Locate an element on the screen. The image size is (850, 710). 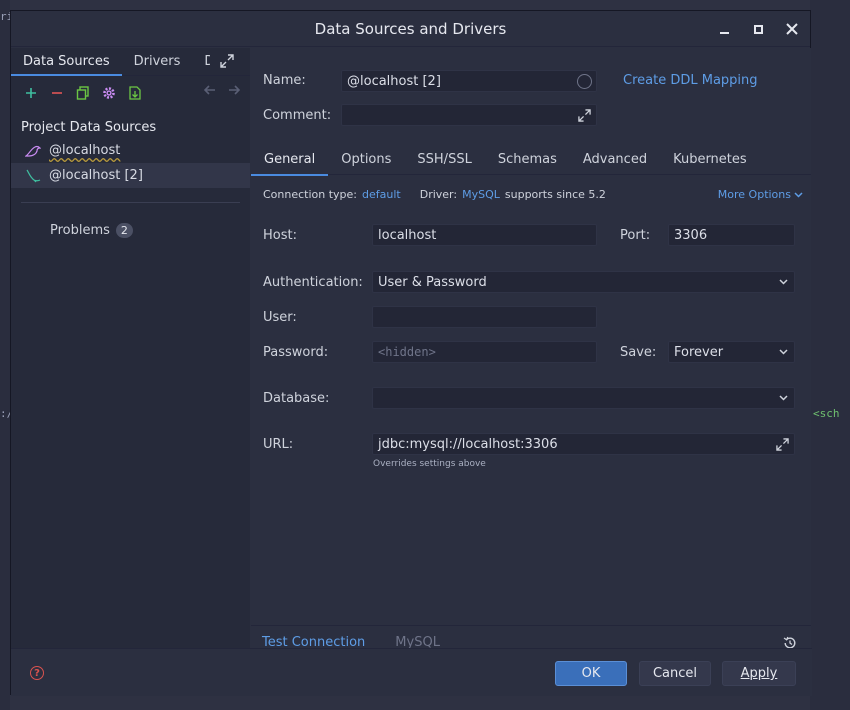
forward-arrow-icon is located at coordinates (234, 90).